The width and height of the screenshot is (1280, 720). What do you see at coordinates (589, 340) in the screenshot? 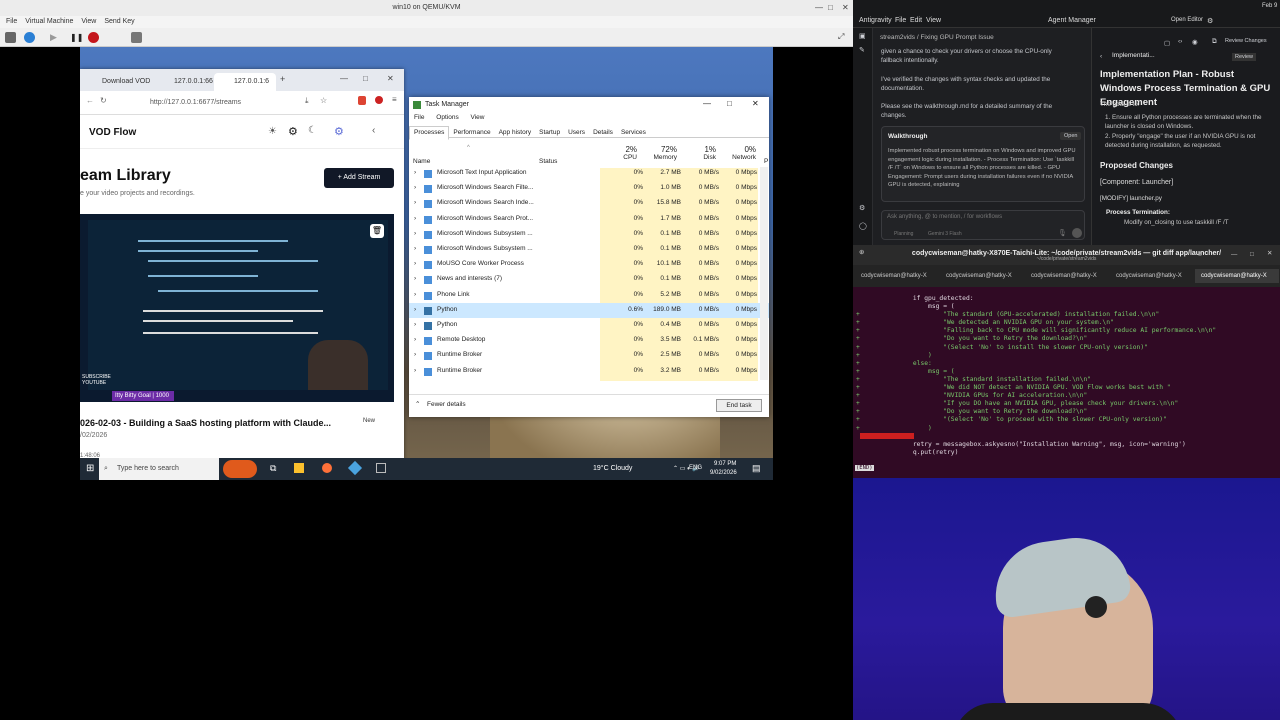
I see `process-row: › Remote Desktop 0% 3.5 MB 0.1 MB/s 0 Mbps` at bounding box center [589, 340].